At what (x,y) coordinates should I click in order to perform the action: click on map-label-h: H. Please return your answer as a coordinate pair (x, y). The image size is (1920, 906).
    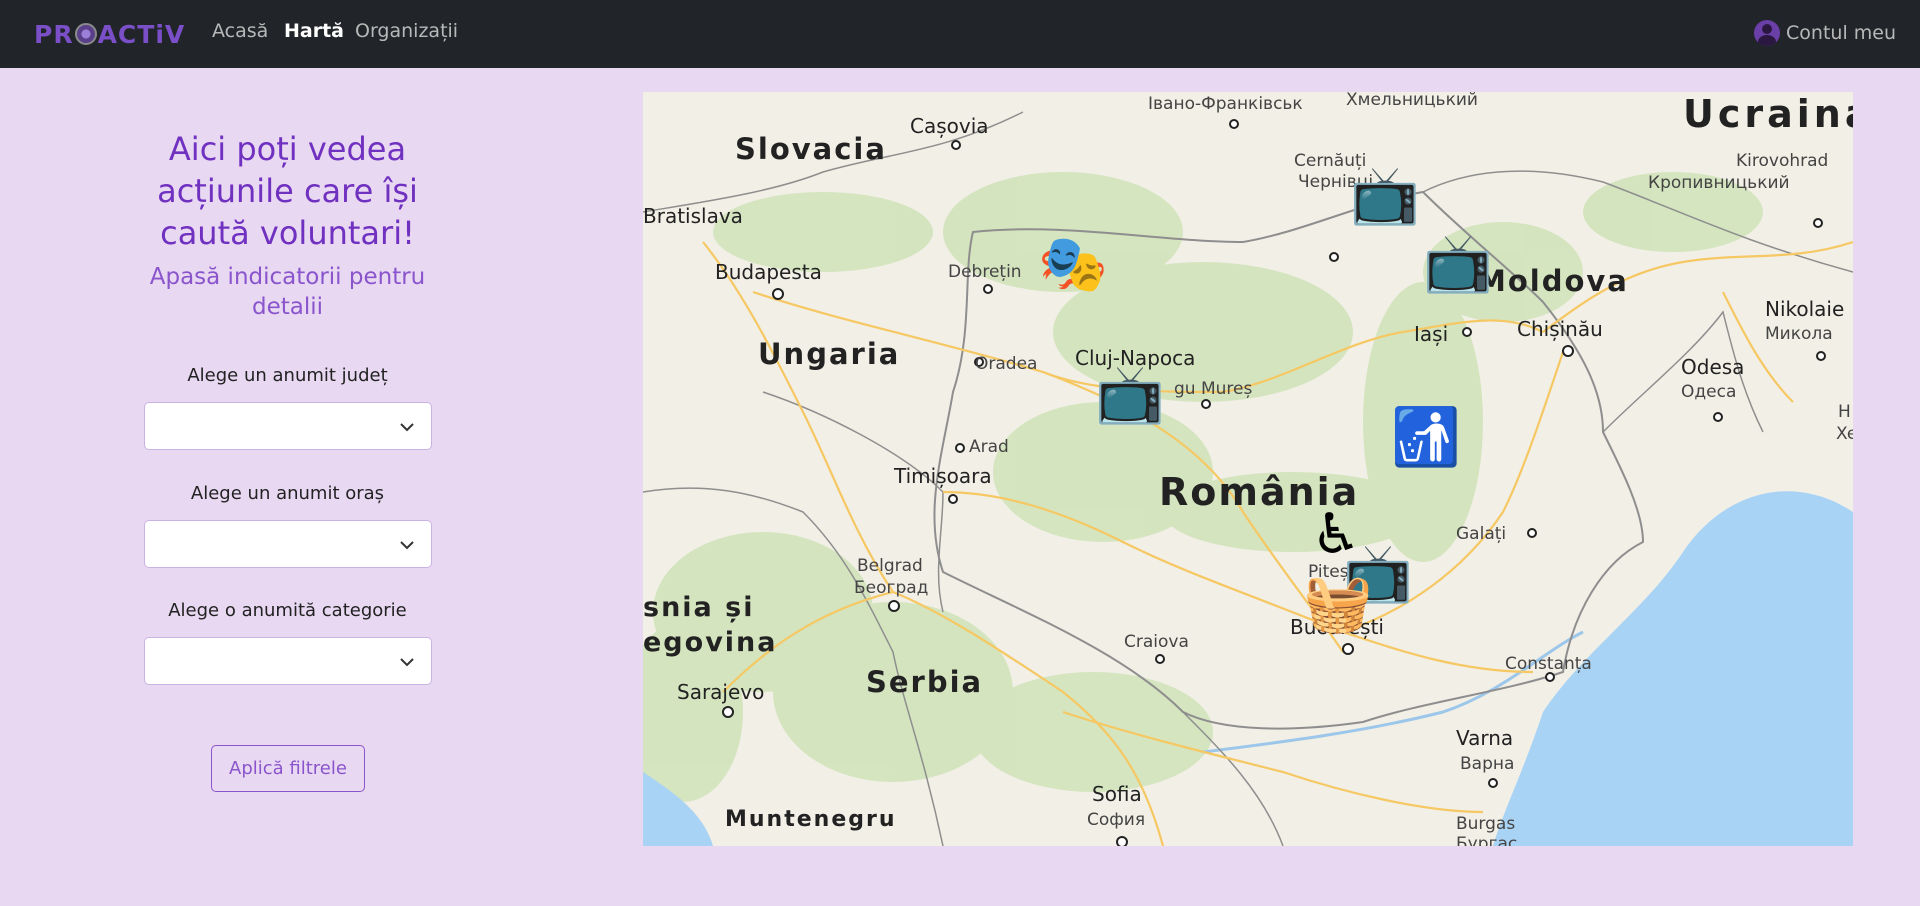
    Looking at the image, I should click on (1844, 412).